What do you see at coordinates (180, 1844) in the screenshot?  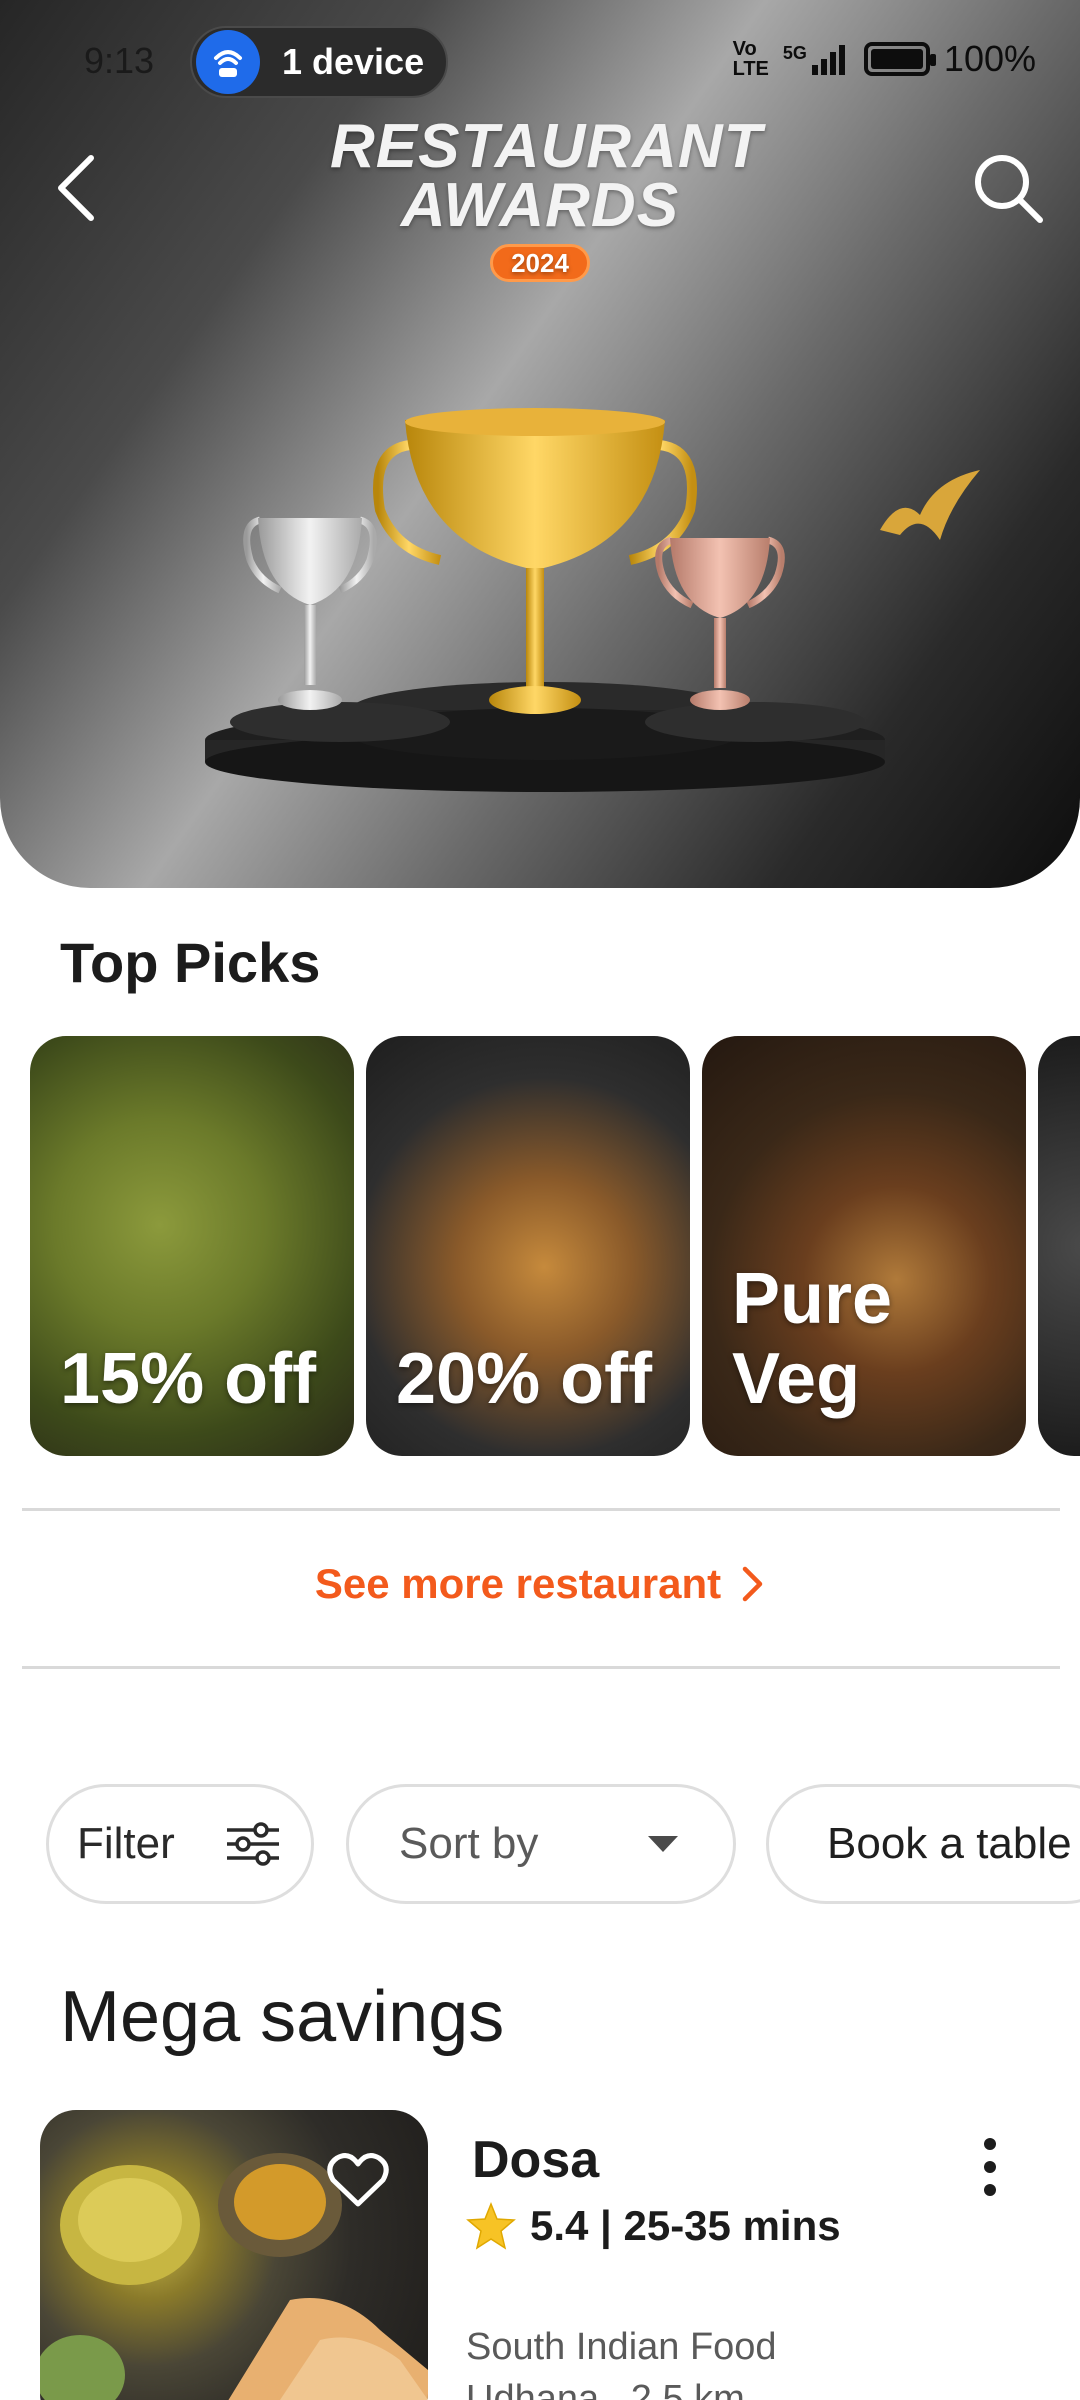 I see `filter-button: Filter` at bounding box center [180, 1844].